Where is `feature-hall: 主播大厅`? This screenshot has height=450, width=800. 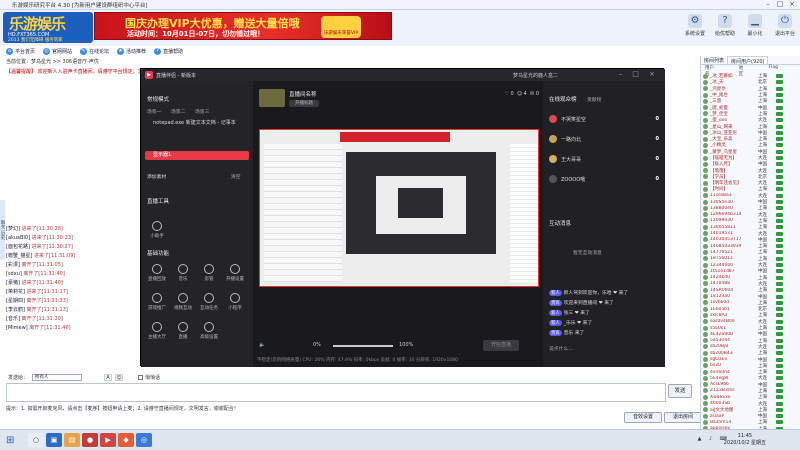 feature-hall: 主播大厅 is located at coordinates (157, 331).